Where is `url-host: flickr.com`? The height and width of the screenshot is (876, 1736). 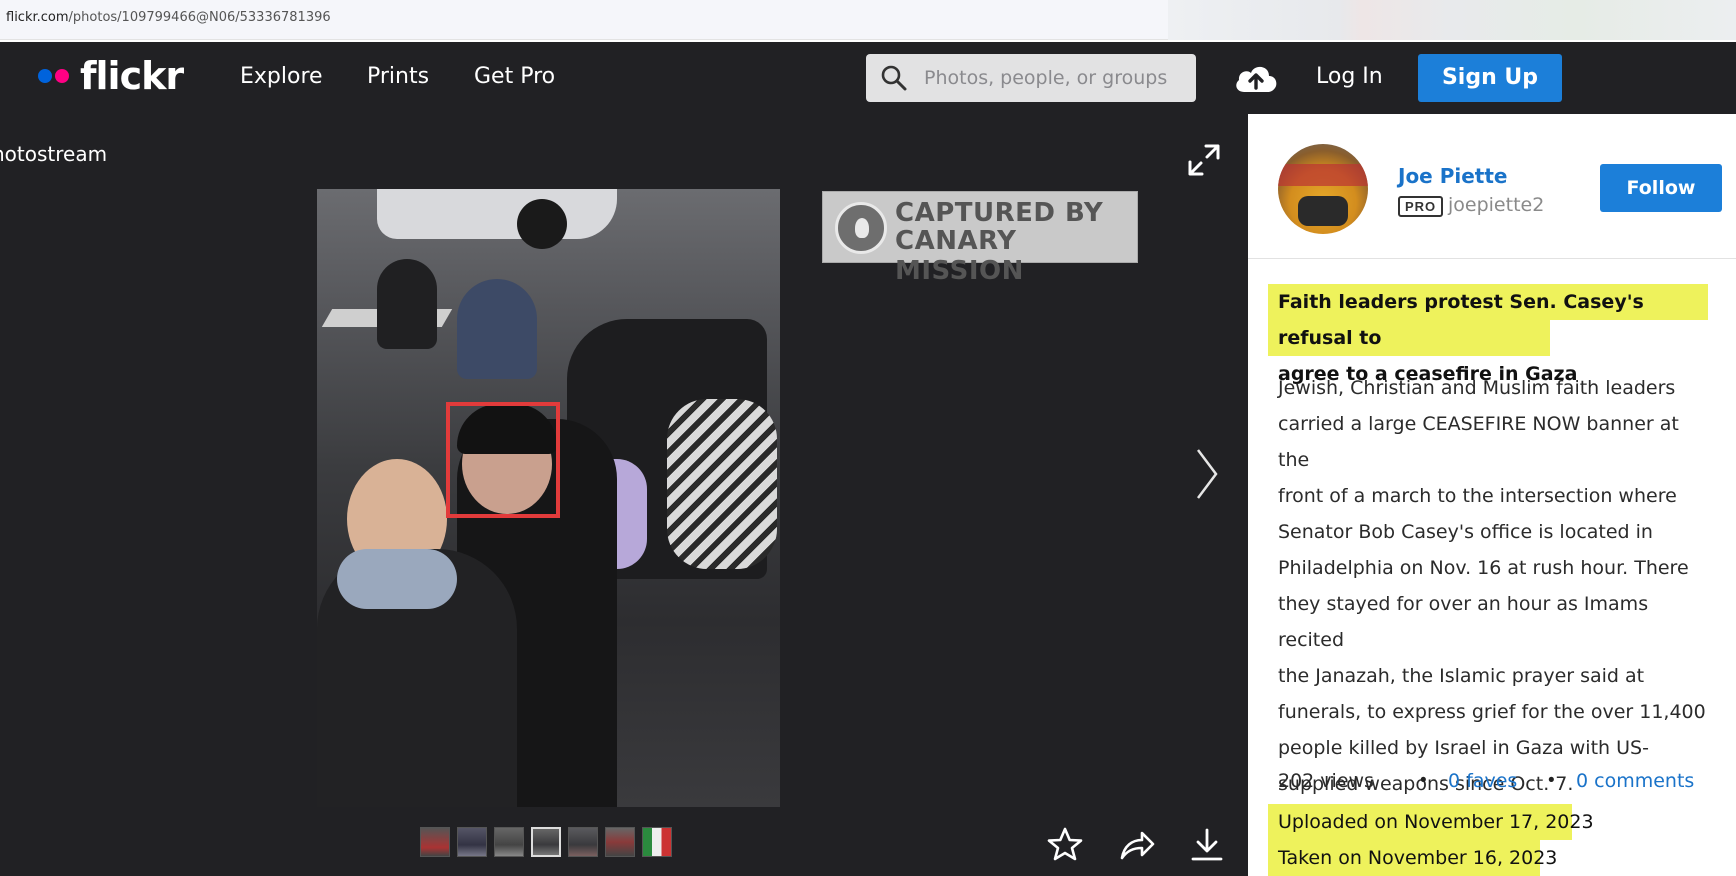 url-host: flickr.com is located at coordinates (37, 17).